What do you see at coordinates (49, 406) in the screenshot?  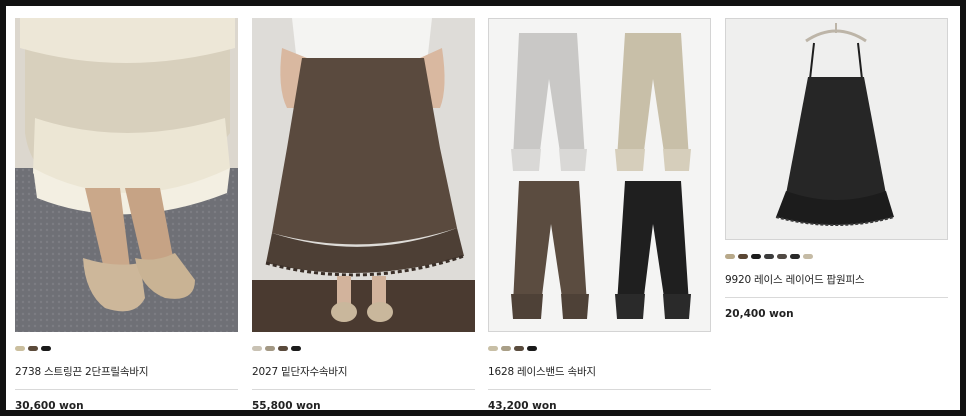 I see `product-price: 30,600 won` at bounding box center [49, 406].